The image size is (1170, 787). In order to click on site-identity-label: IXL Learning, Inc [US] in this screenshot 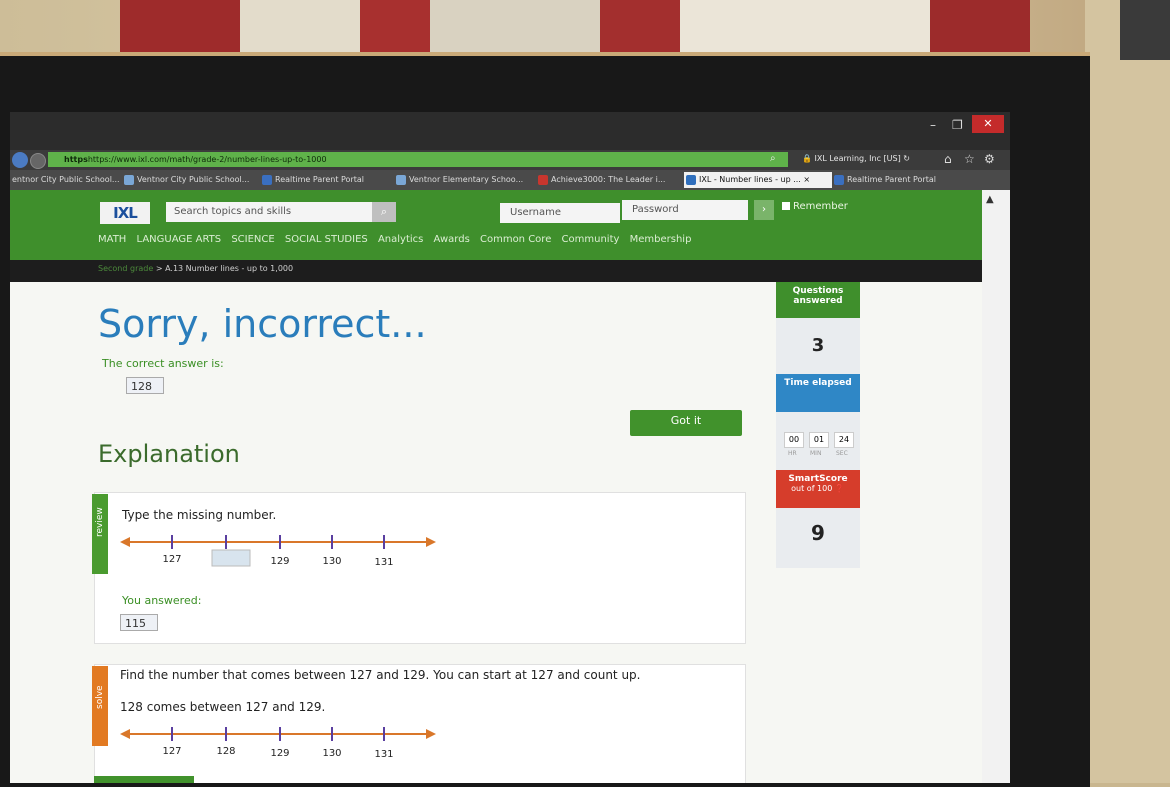, I will do `click(857, 158)`.